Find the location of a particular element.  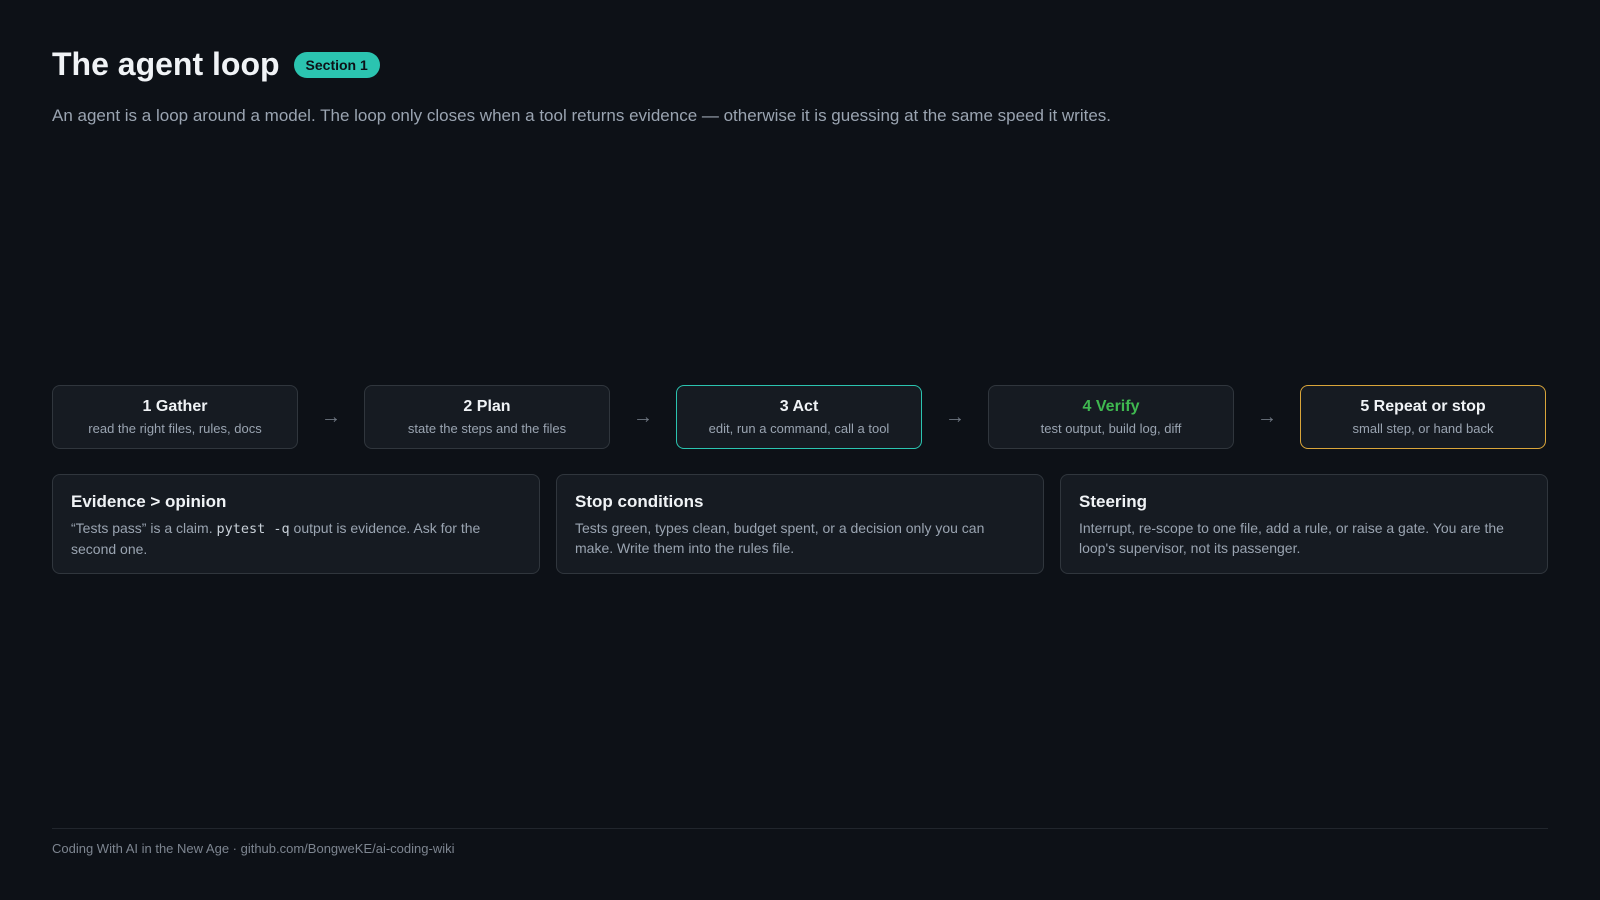

step-title: 5 Repeat or stop is located at coordinates (1423, 406).